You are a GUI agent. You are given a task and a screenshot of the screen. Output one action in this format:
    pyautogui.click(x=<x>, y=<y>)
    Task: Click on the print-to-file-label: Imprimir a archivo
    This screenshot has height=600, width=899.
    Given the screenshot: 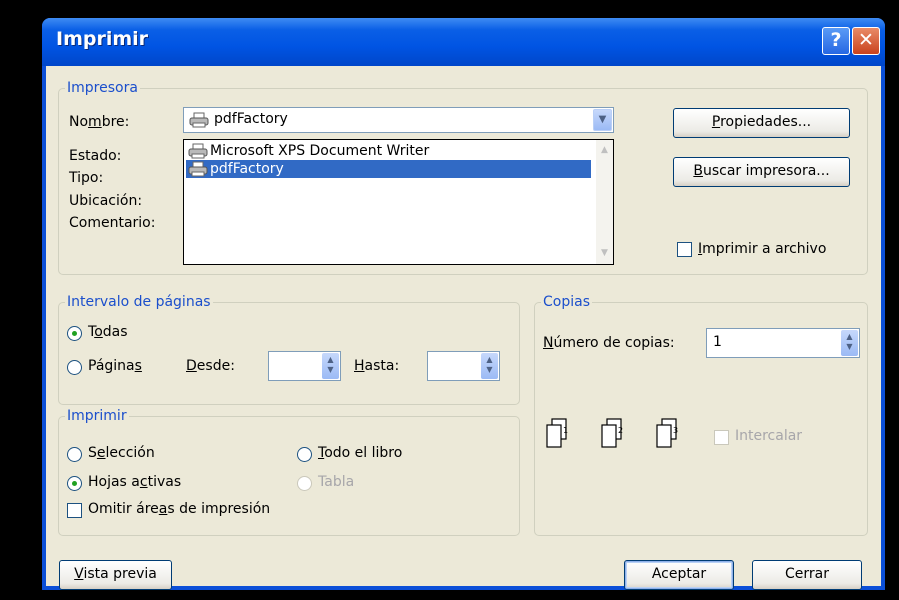 What is the action you would take?
    pyautogui.click(x=762, y=249)
    